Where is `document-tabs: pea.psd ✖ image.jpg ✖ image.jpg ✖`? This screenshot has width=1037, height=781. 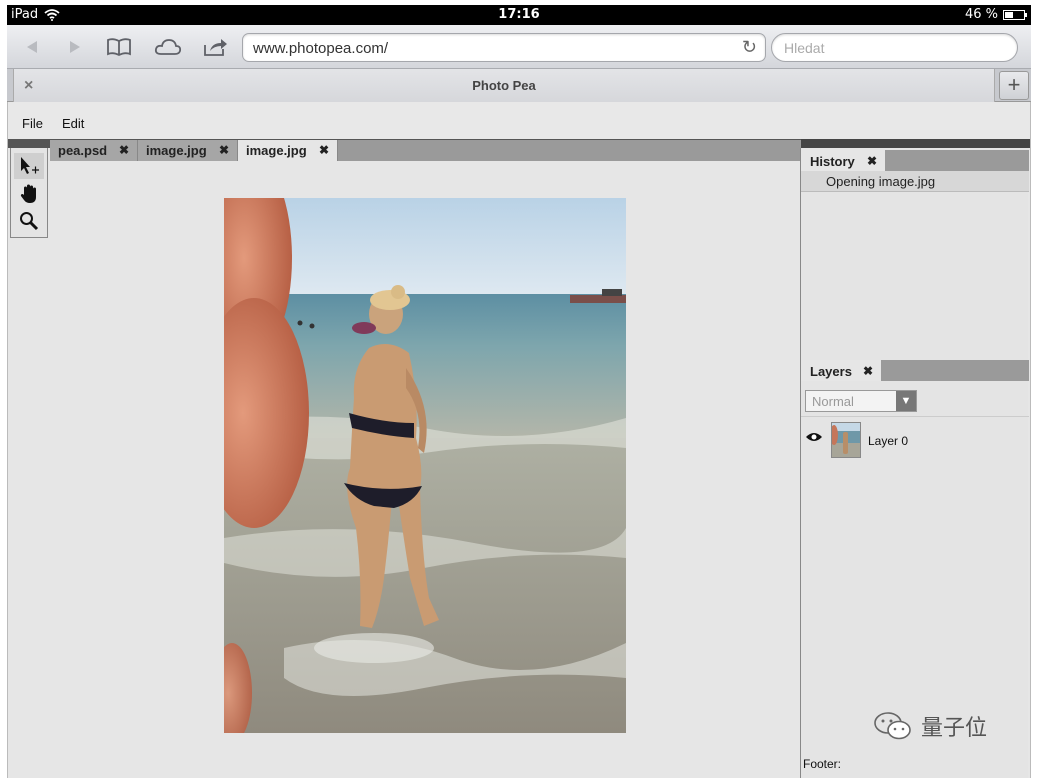
document-tabs: pea.psd ✖ image.jpg ✖ image.jpg ✖ is located at coordinates (425, 150).